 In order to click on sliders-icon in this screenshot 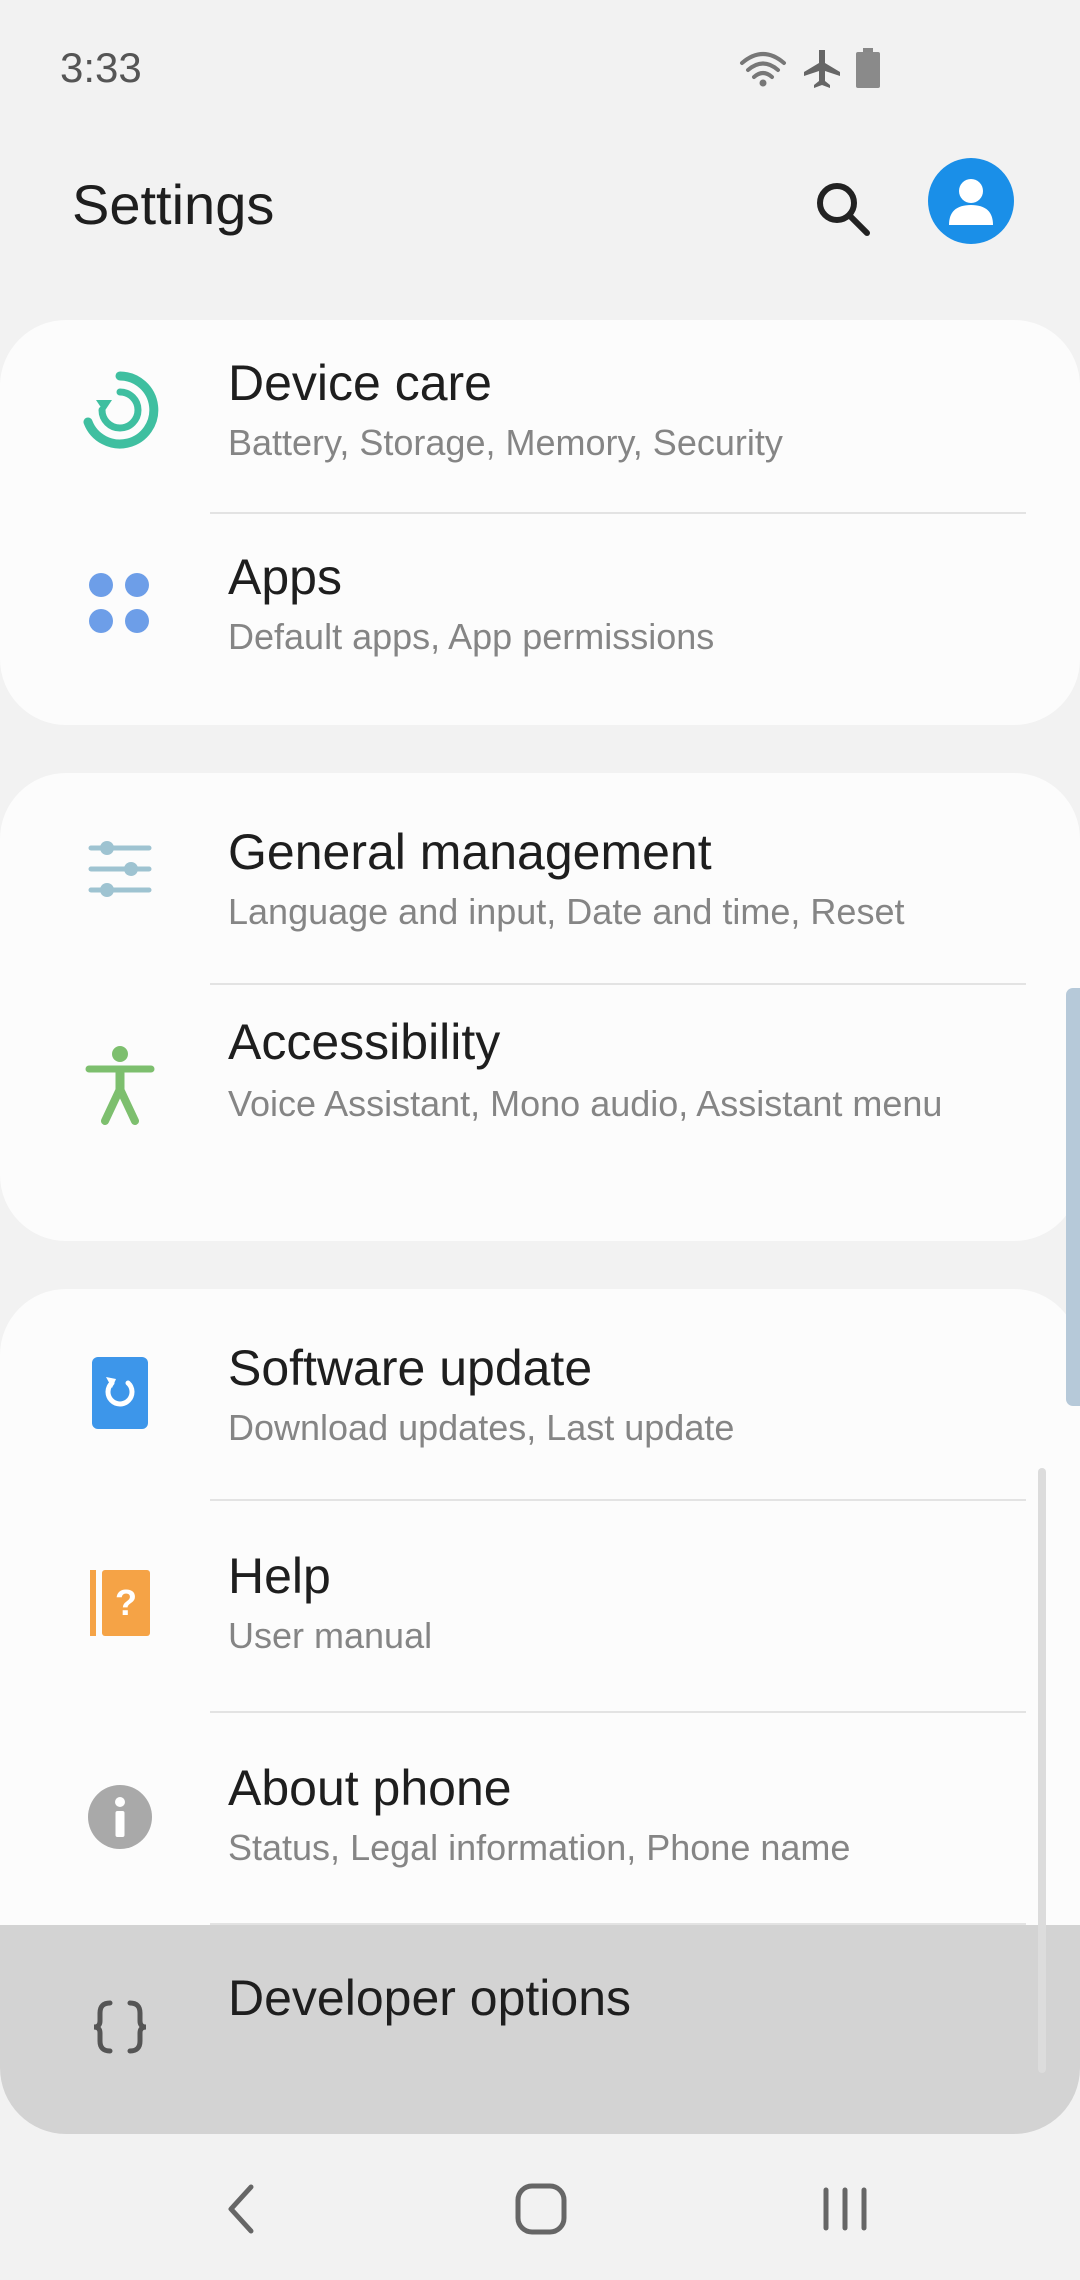, I will do `click(120, 869)`.